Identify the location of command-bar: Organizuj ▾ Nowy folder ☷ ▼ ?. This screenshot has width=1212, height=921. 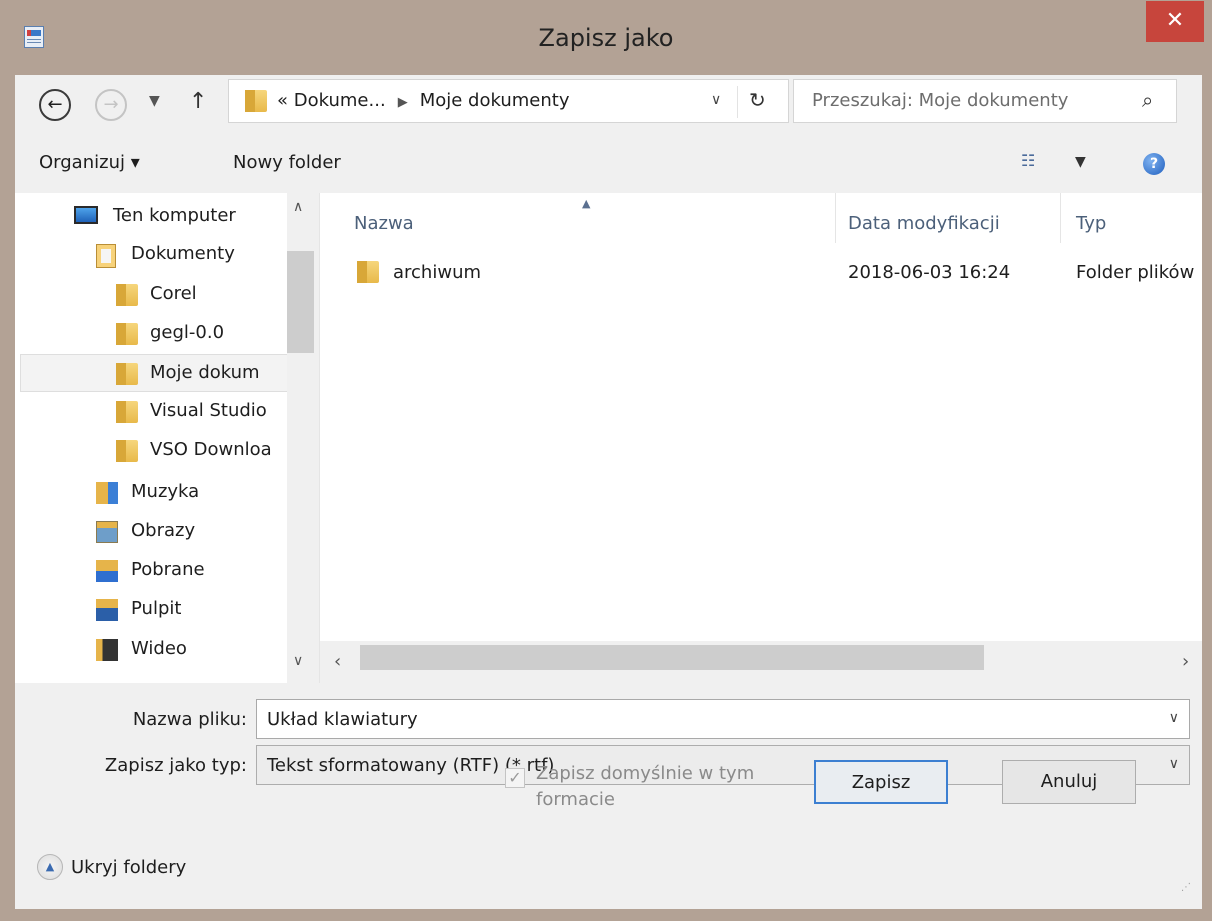
(608, 164).